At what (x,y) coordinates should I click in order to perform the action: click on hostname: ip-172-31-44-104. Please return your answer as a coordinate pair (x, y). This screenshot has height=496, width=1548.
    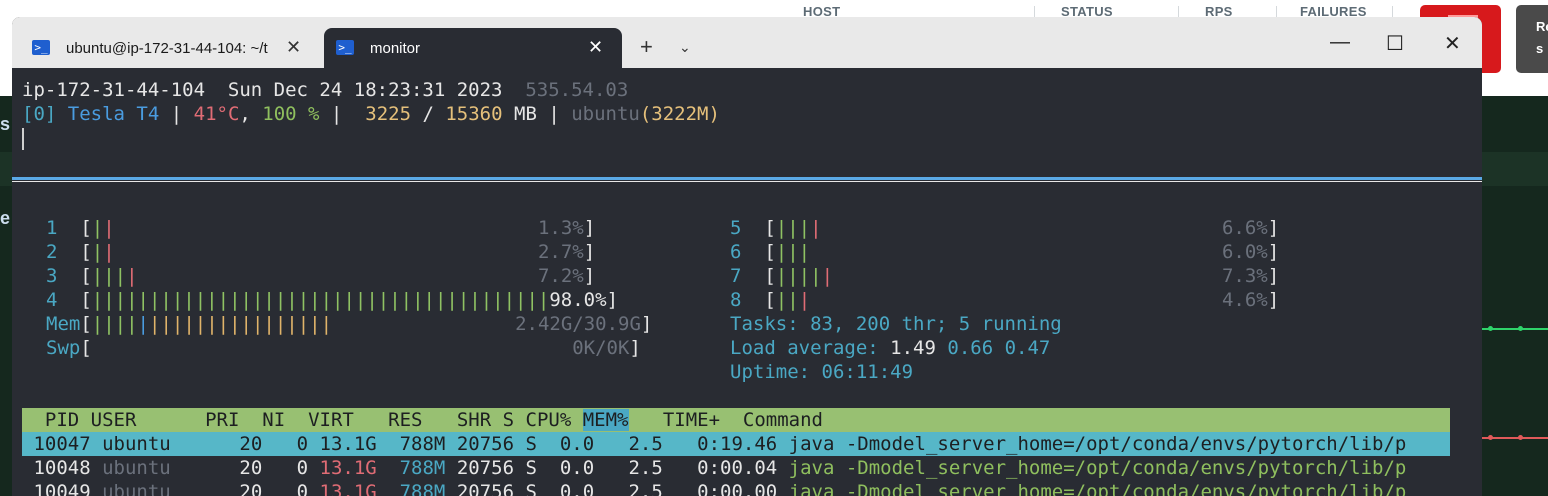
    Looking at the image, I should click on (114, 90).